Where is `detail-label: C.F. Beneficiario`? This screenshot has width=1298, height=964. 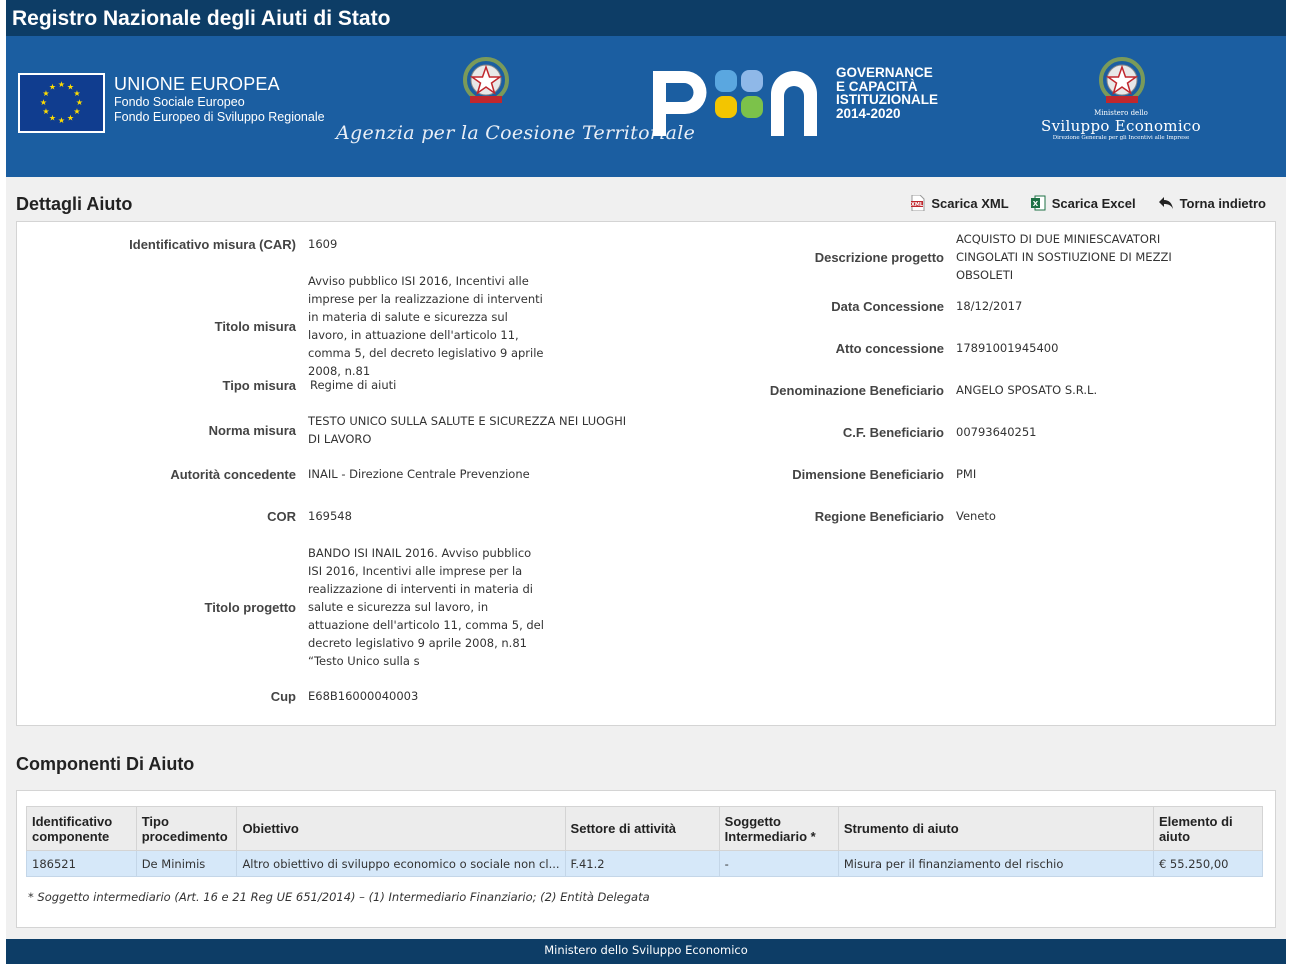 detail-label: C.F. Beneficiario is located at coordinates (893, 432).